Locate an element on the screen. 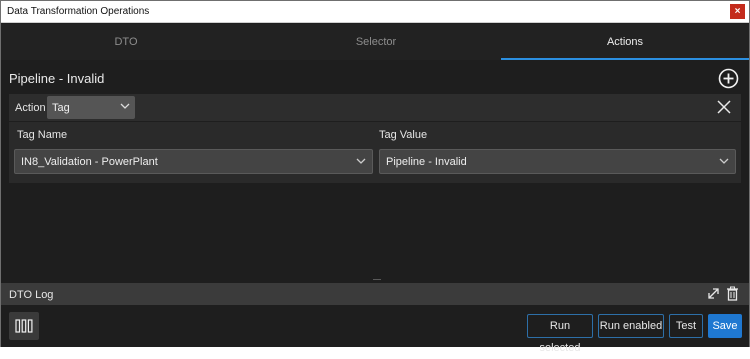 Image resolution: width=750 pixels, height=359 pixels. tag-value-select: Pipeline - Invalid is located at coordinates (557, 161).